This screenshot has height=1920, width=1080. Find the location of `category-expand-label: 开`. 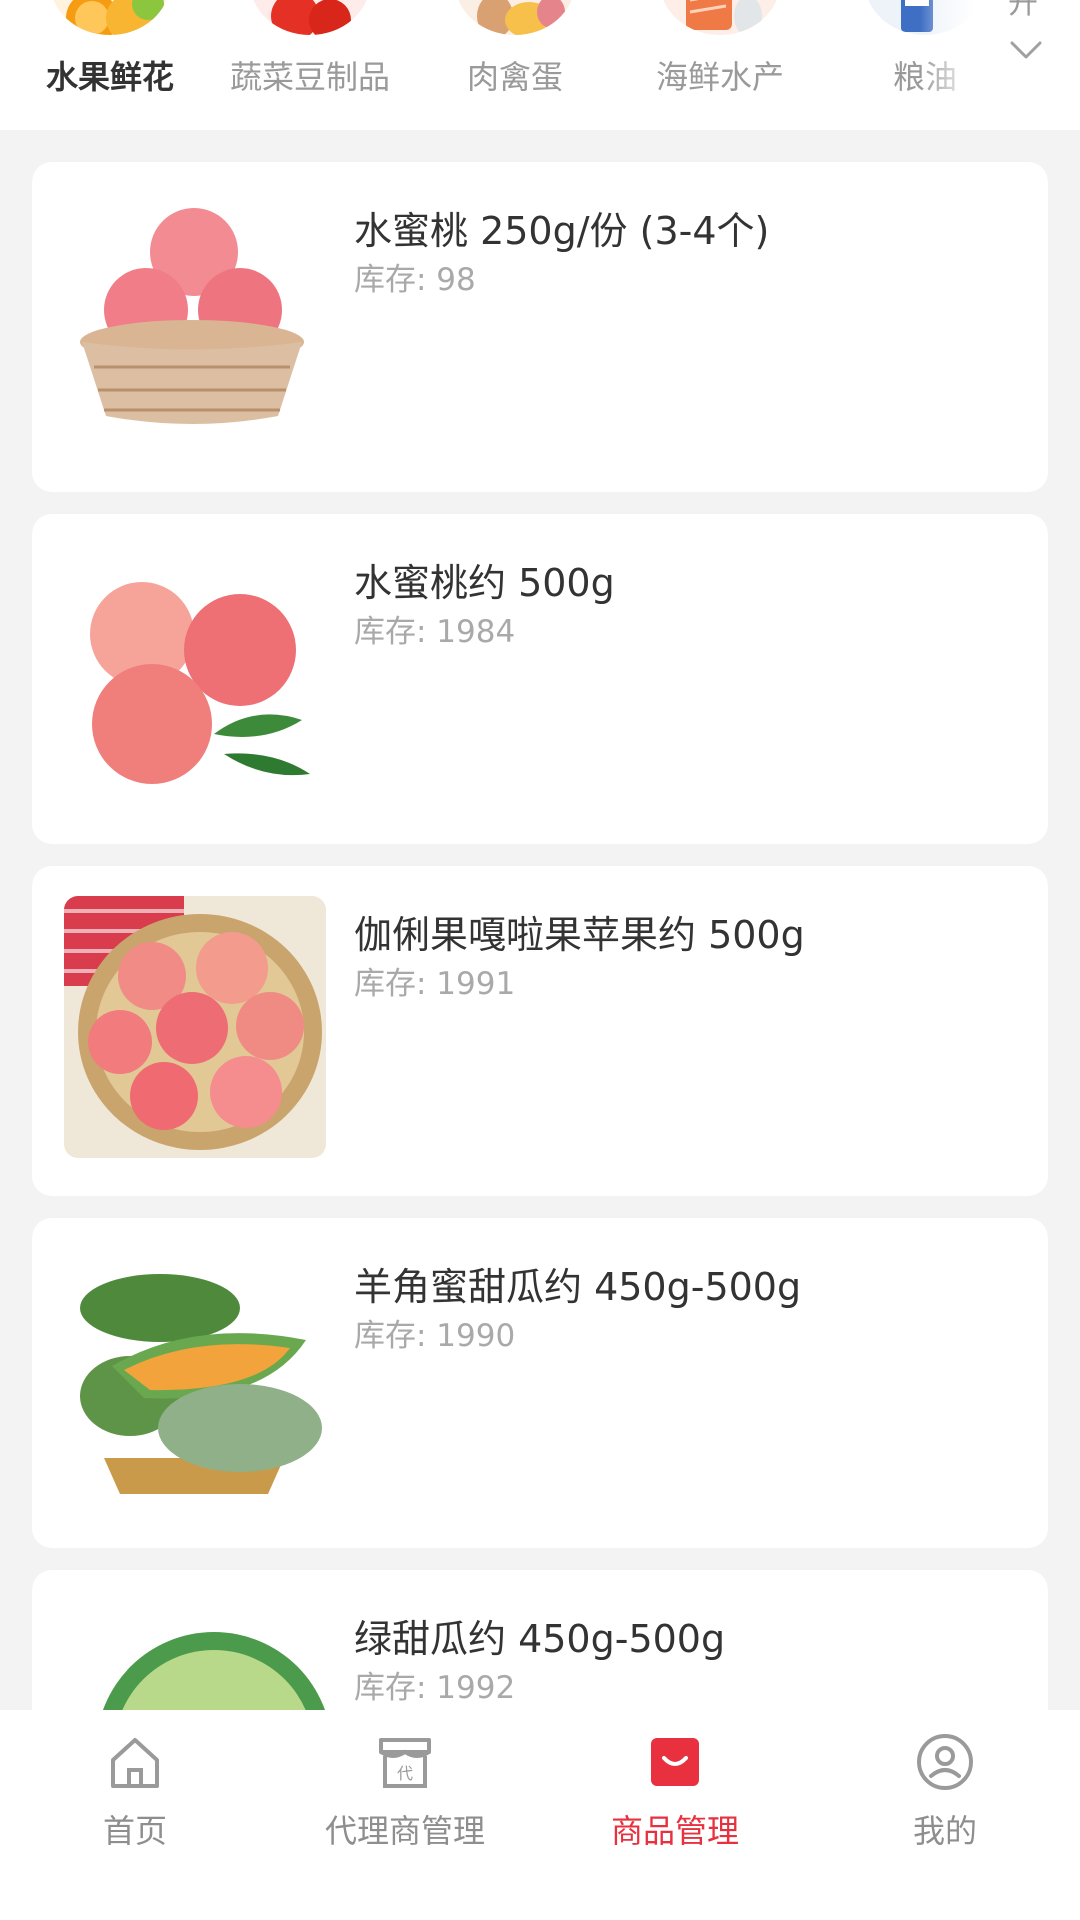

category-expand-label: 开 is located at coordinates (1023, 10).